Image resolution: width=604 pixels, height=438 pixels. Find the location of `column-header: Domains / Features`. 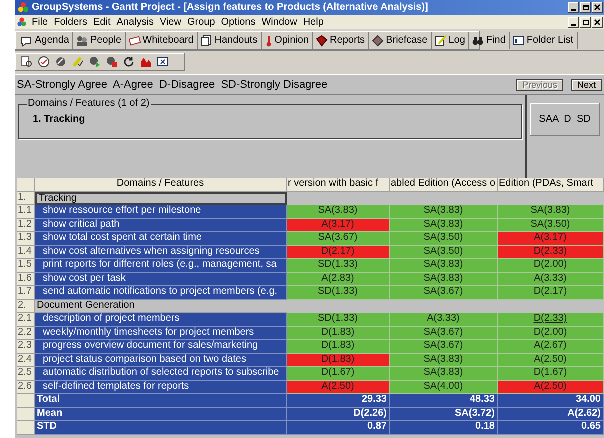

column-header: Domains / Features is located at coordinates (161, 185).